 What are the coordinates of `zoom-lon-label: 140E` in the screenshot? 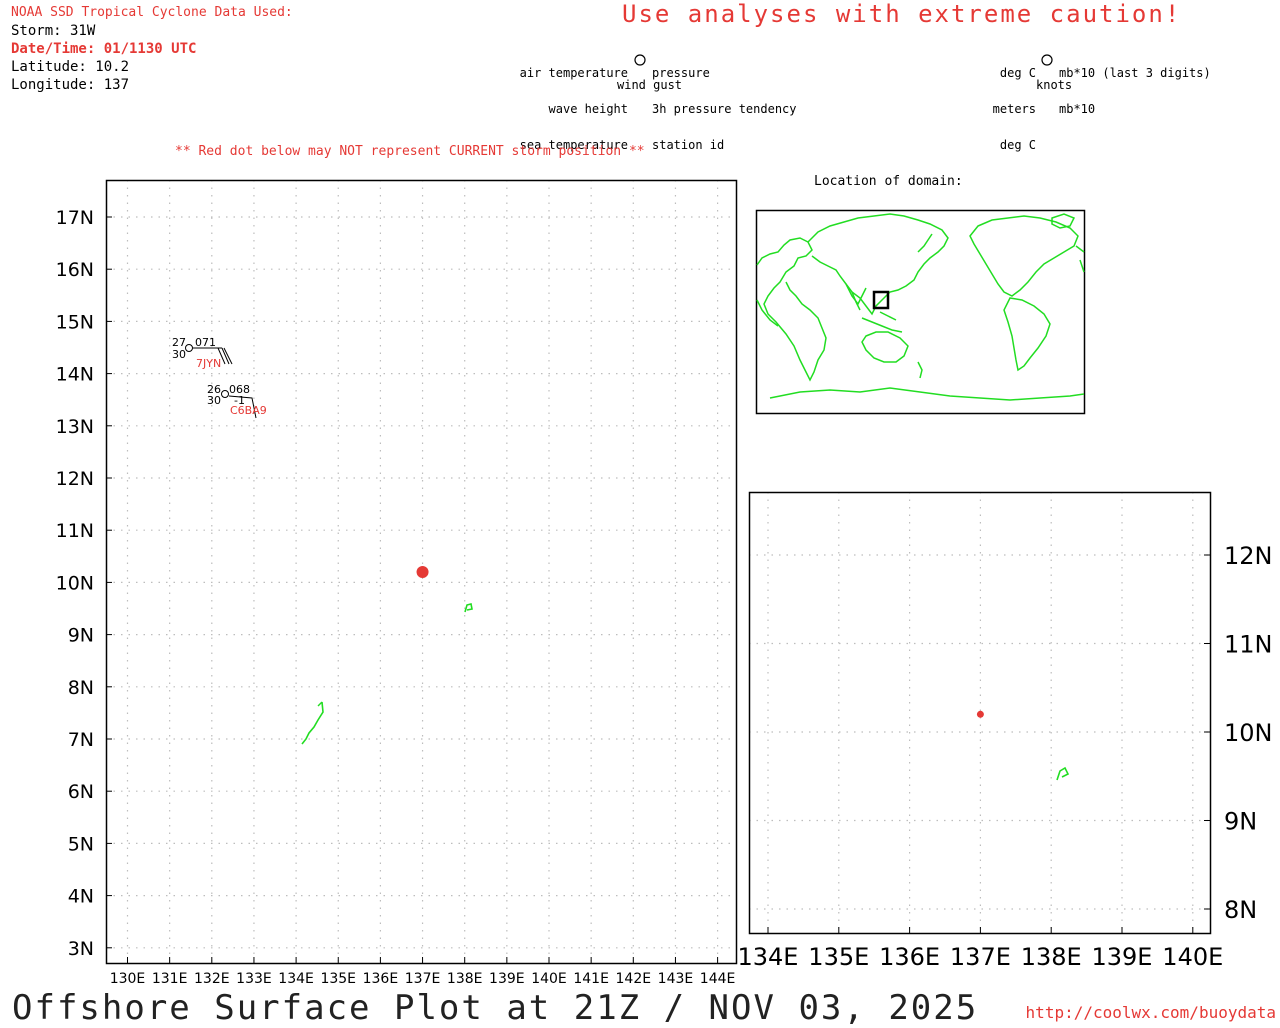 It's located at (1192, 957).